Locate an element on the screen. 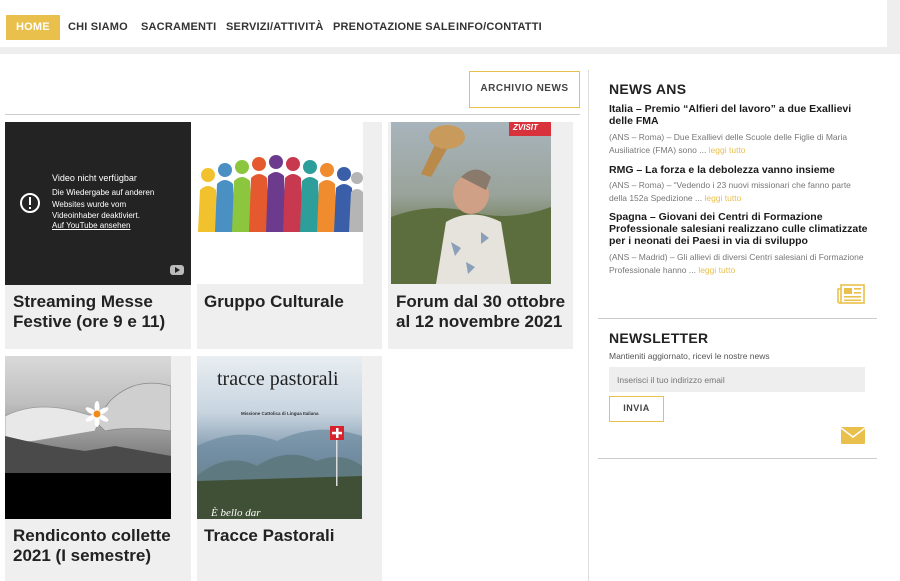  magazine-subtitle: Missione Cattolica di Lingua Italiana is located at coordinates (280, 413).